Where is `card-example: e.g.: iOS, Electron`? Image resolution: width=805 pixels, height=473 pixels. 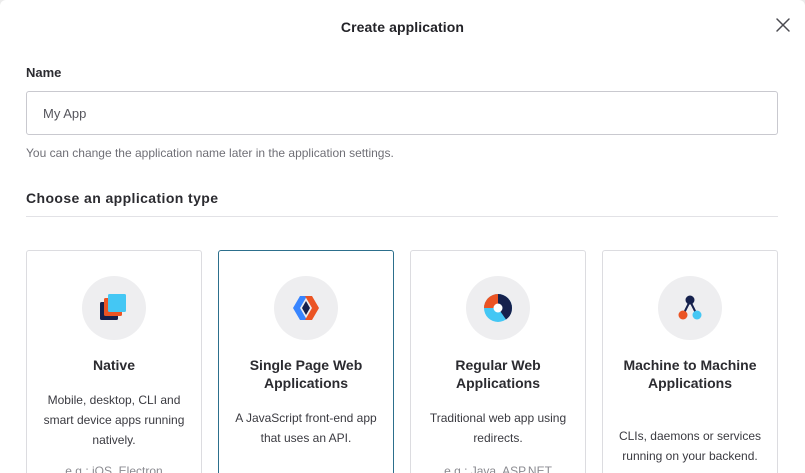 card-example: e.g.: iOS, Electron is located at coordinates (114, 468).